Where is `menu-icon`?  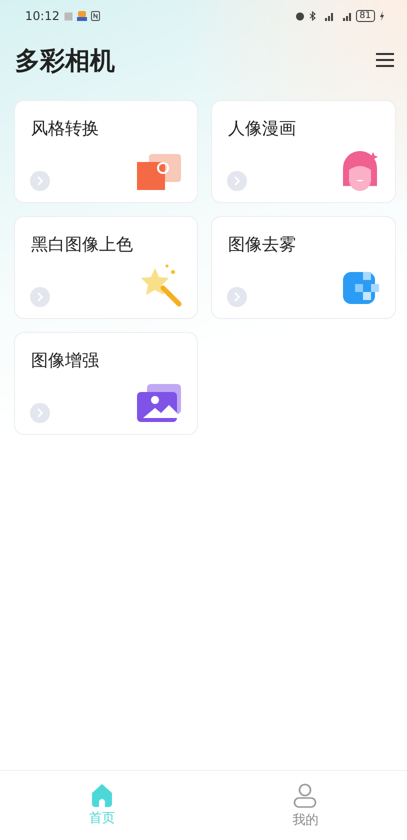 menu-icon is located at coordinates (385, 60).